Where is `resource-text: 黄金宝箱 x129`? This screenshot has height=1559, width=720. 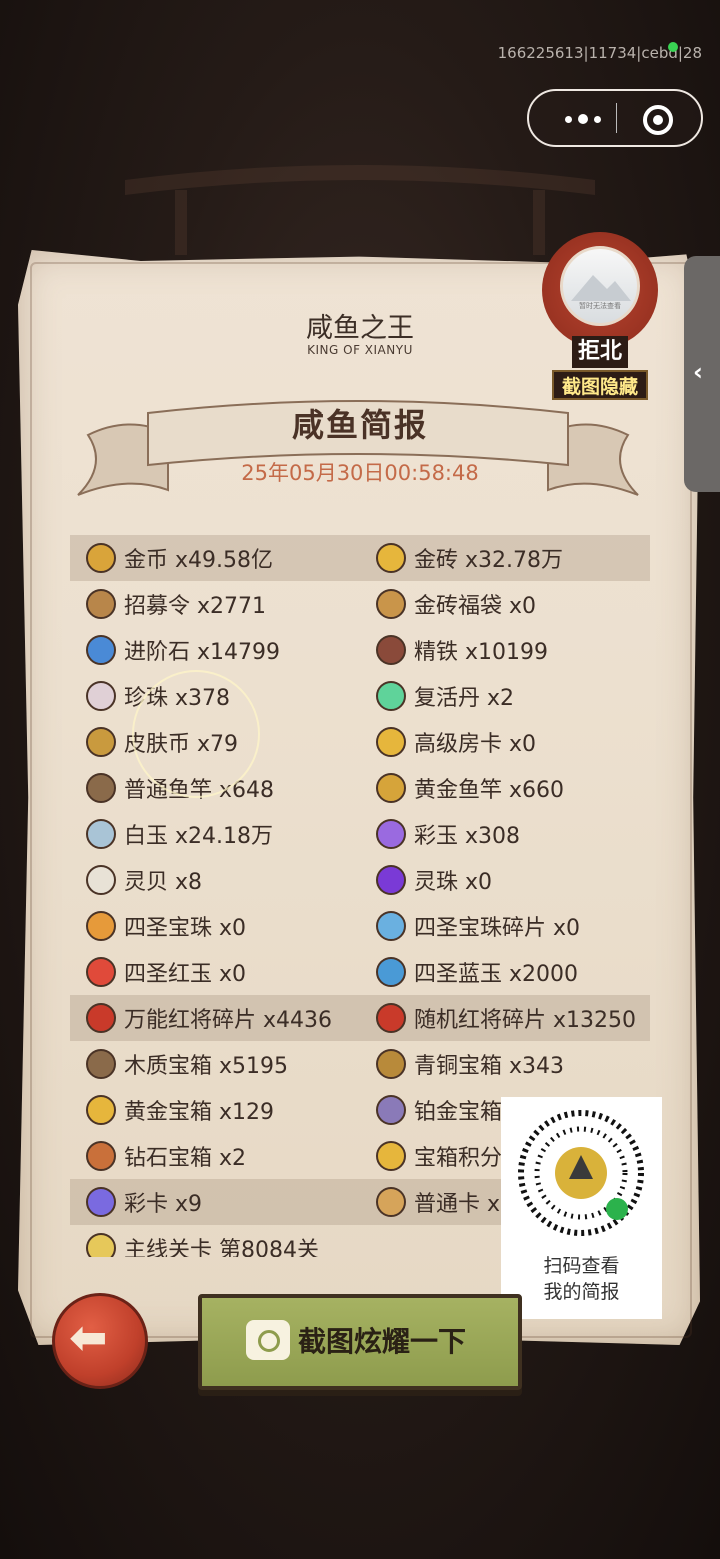 resource-text: 黄金宝箱 x129 is located at coordinates (199, 1112).